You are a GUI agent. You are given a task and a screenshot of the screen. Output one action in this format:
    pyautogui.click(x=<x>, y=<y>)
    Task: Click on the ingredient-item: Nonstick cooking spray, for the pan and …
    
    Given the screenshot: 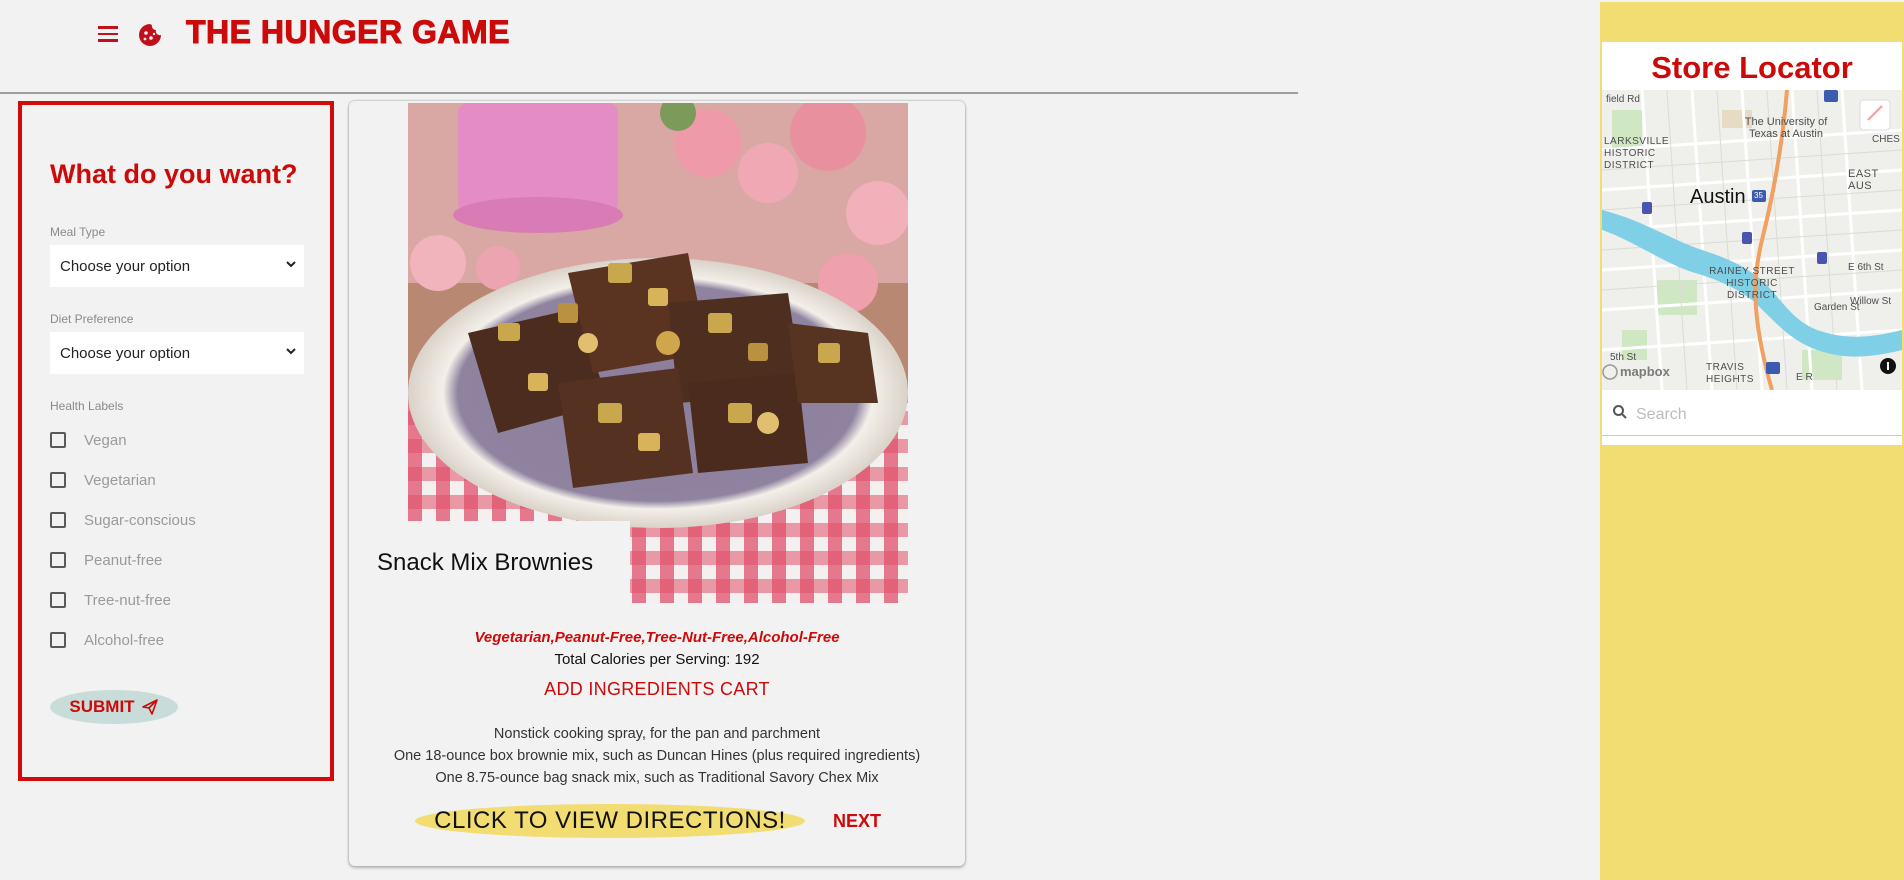 What is the action you would take?
    pyautogui.click(x=657, y=734)
    